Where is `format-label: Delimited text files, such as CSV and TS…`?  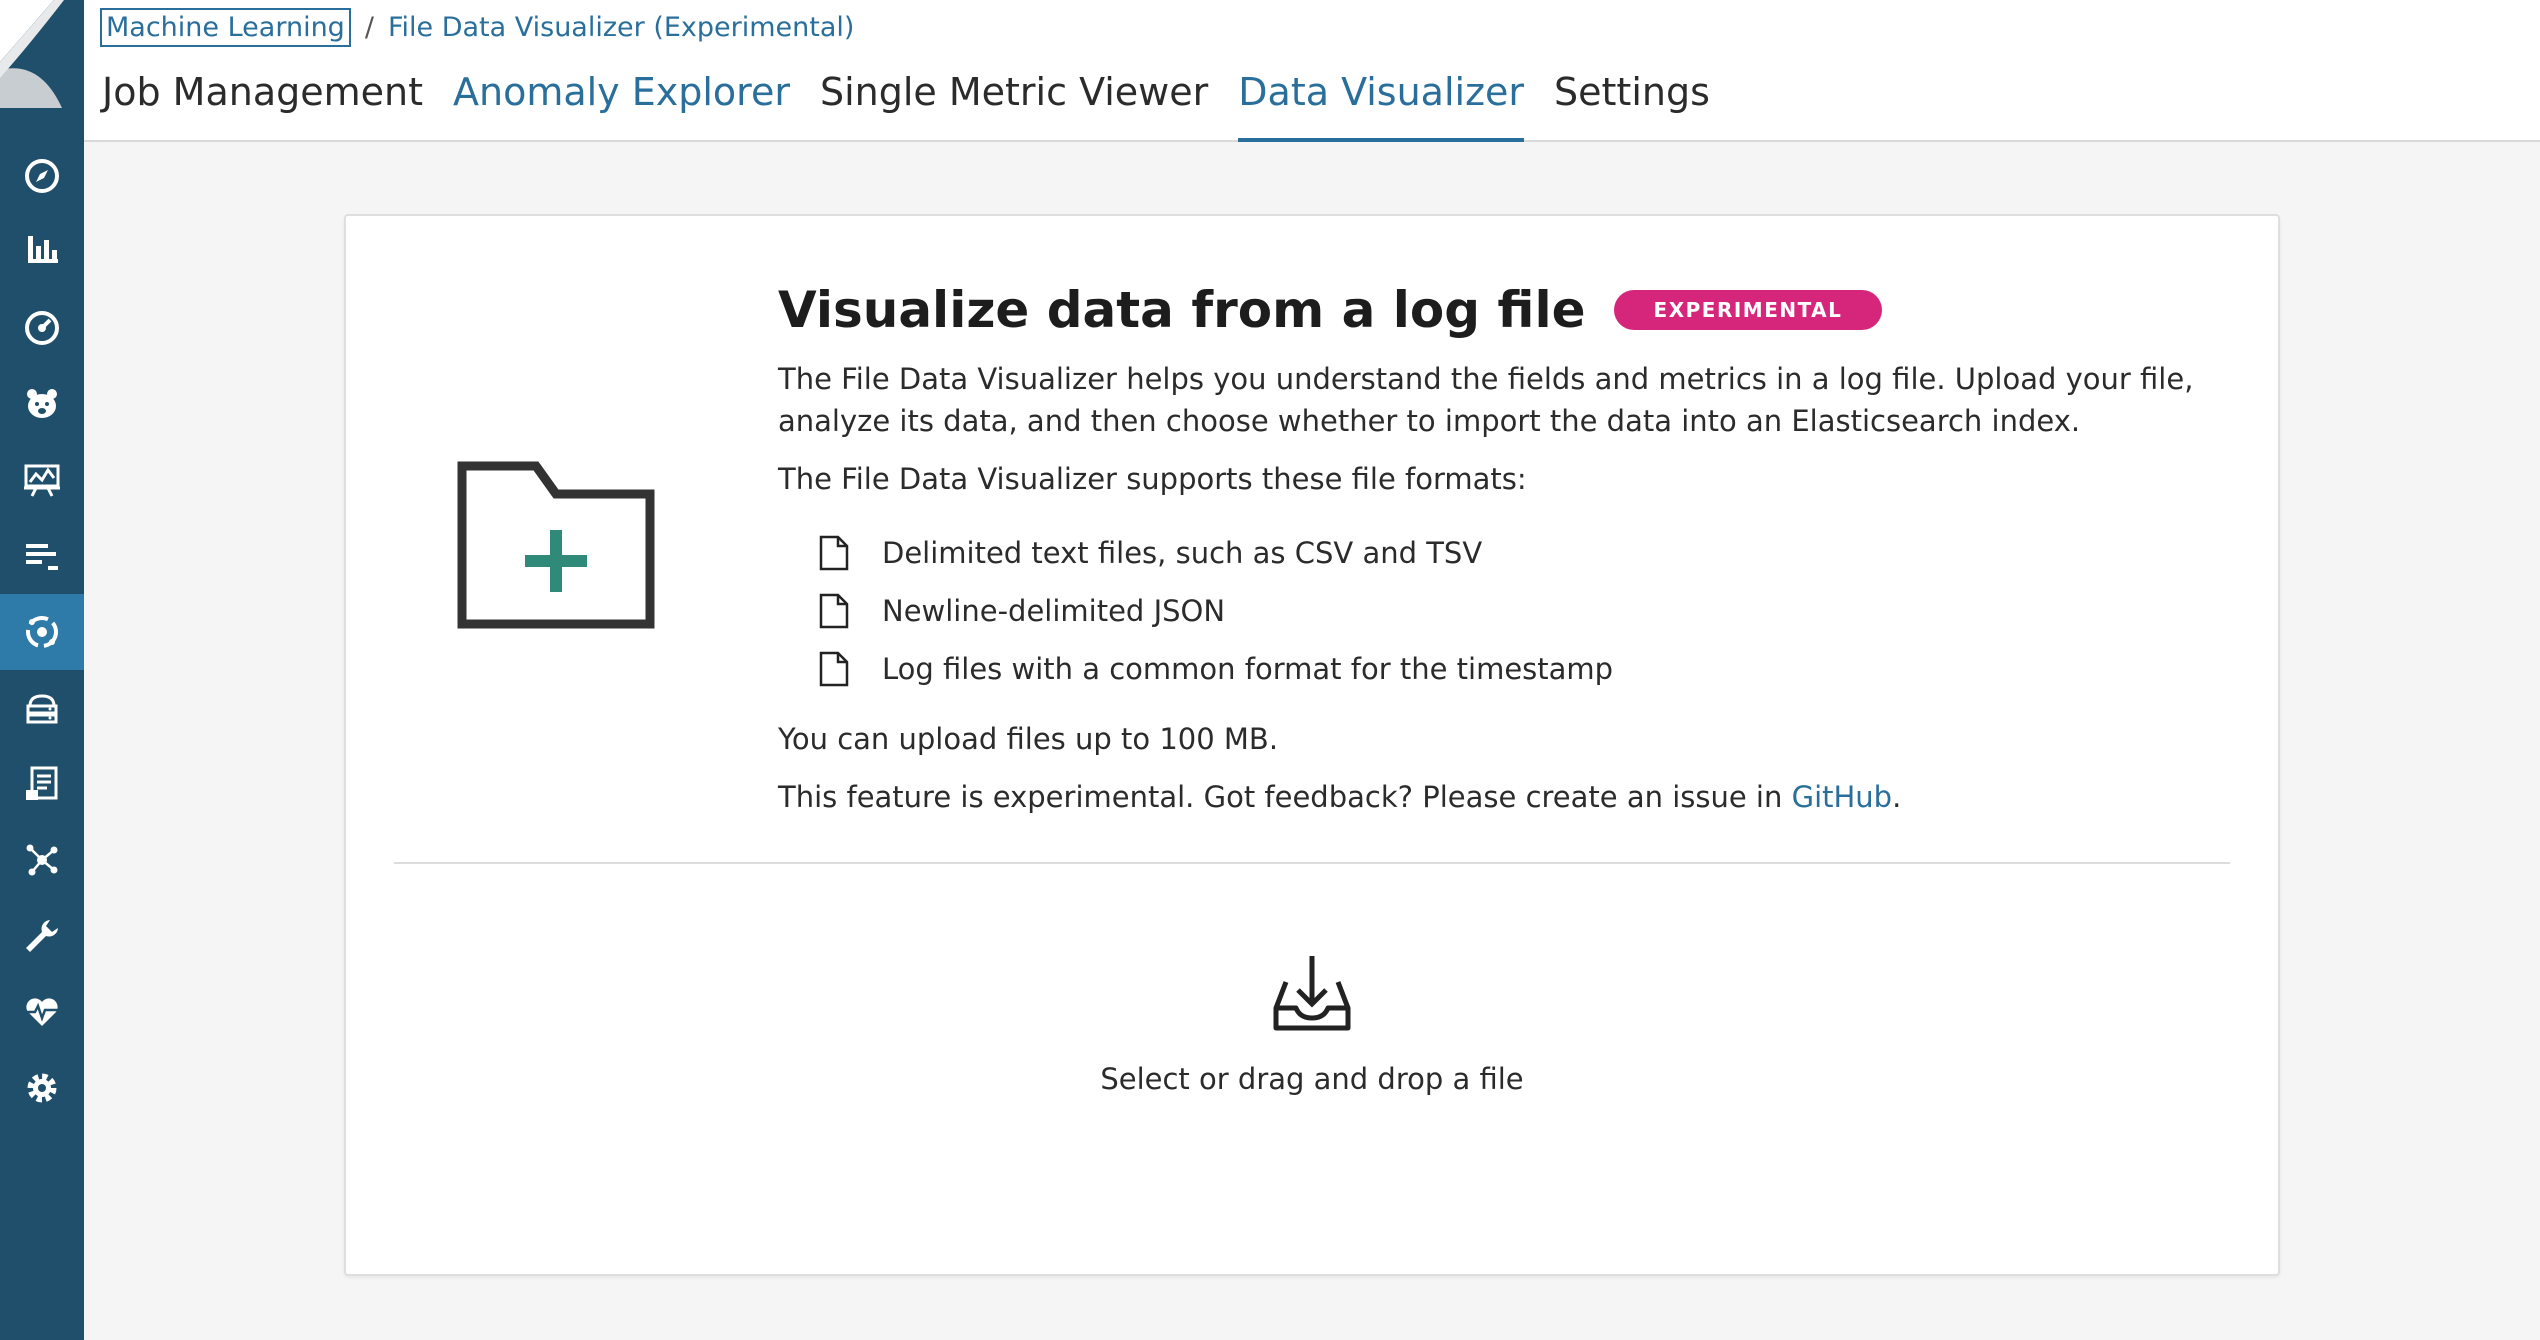 format-label: Delimited text files, such as CSV and TS… is located at coordinates (1182, 553).